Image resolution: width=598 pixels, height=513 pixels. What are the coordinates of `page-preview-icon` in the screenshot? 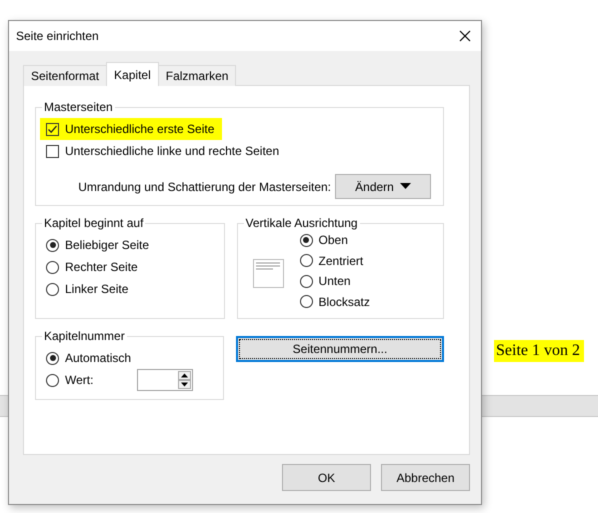 It's located at (268, 273).